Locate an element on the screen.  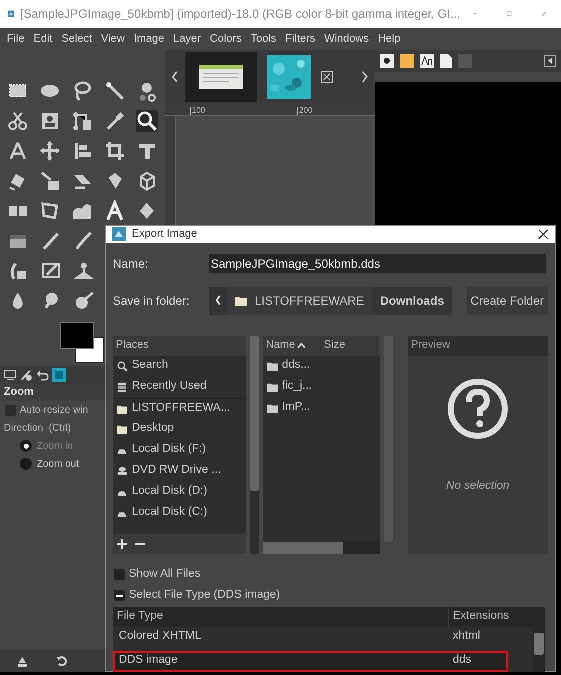
undo-icon is located at coordinates (42, 375).